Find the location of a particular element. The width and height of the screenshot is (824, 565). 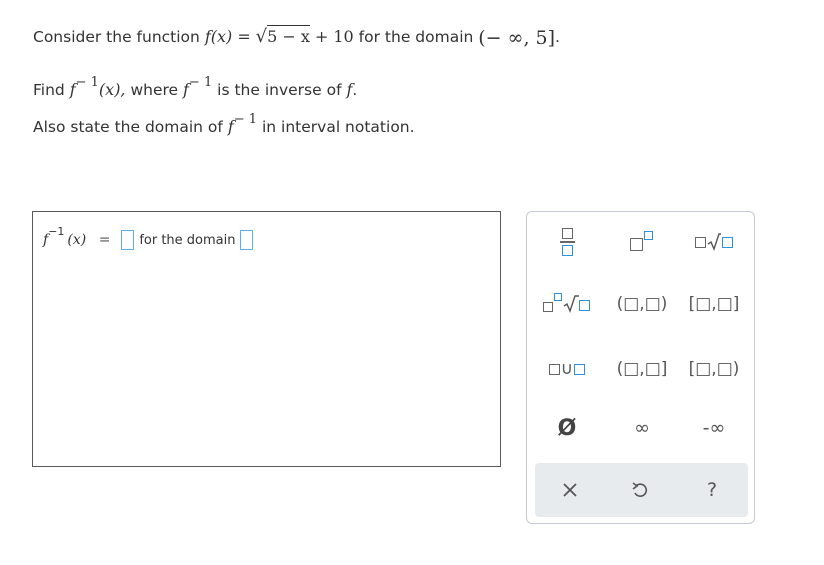

domain-interval: (− ∞, 5] is located at coordinates (517, 38).